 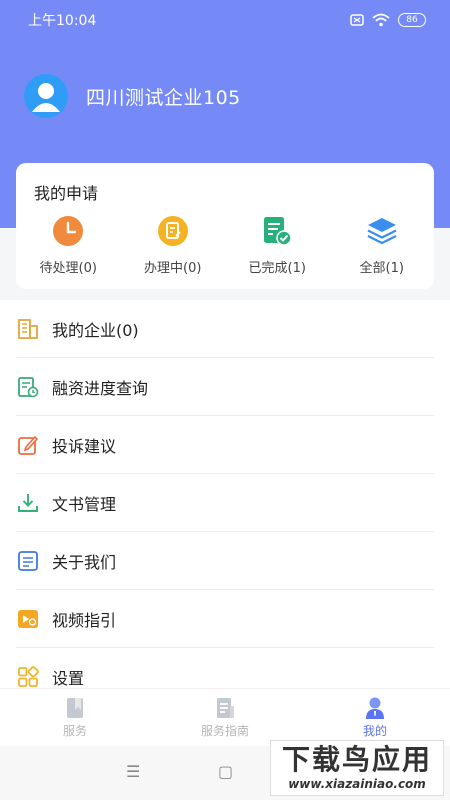 I want to click on video-icon, so click(x=28, y=619).